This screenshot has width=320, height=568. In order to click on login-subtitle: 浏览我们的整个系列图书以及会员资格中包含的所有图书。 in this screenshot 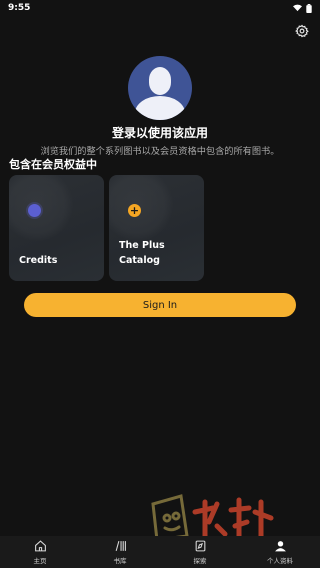, I will do `click(160, 151)`.